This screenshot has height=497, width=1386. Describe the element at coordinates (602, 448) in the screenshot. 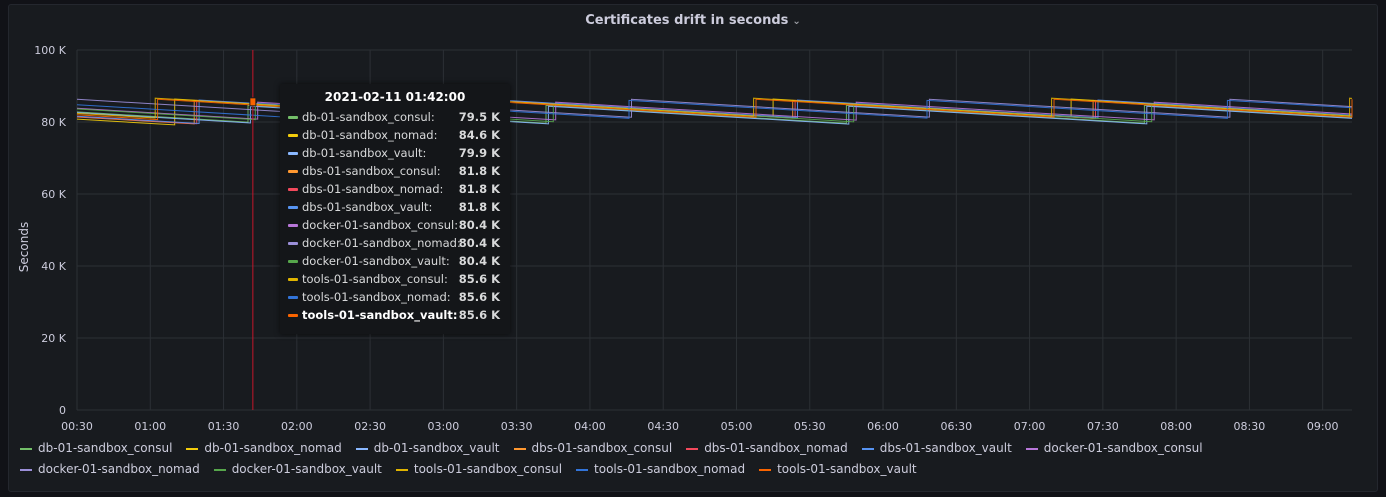

I see `legend-label: dbs-01-sandbox_consul` at that location.